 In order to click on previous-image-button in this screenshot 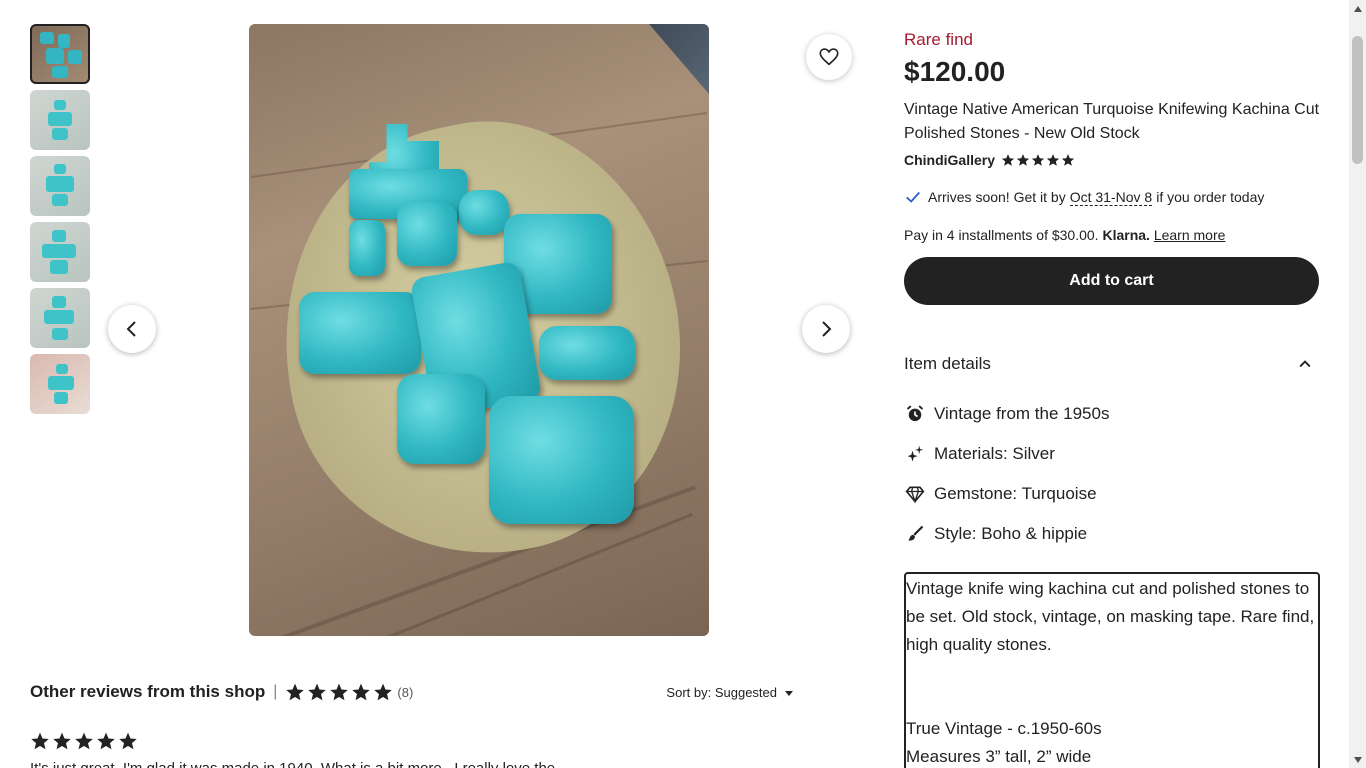, I will do `click(132, 329)`.